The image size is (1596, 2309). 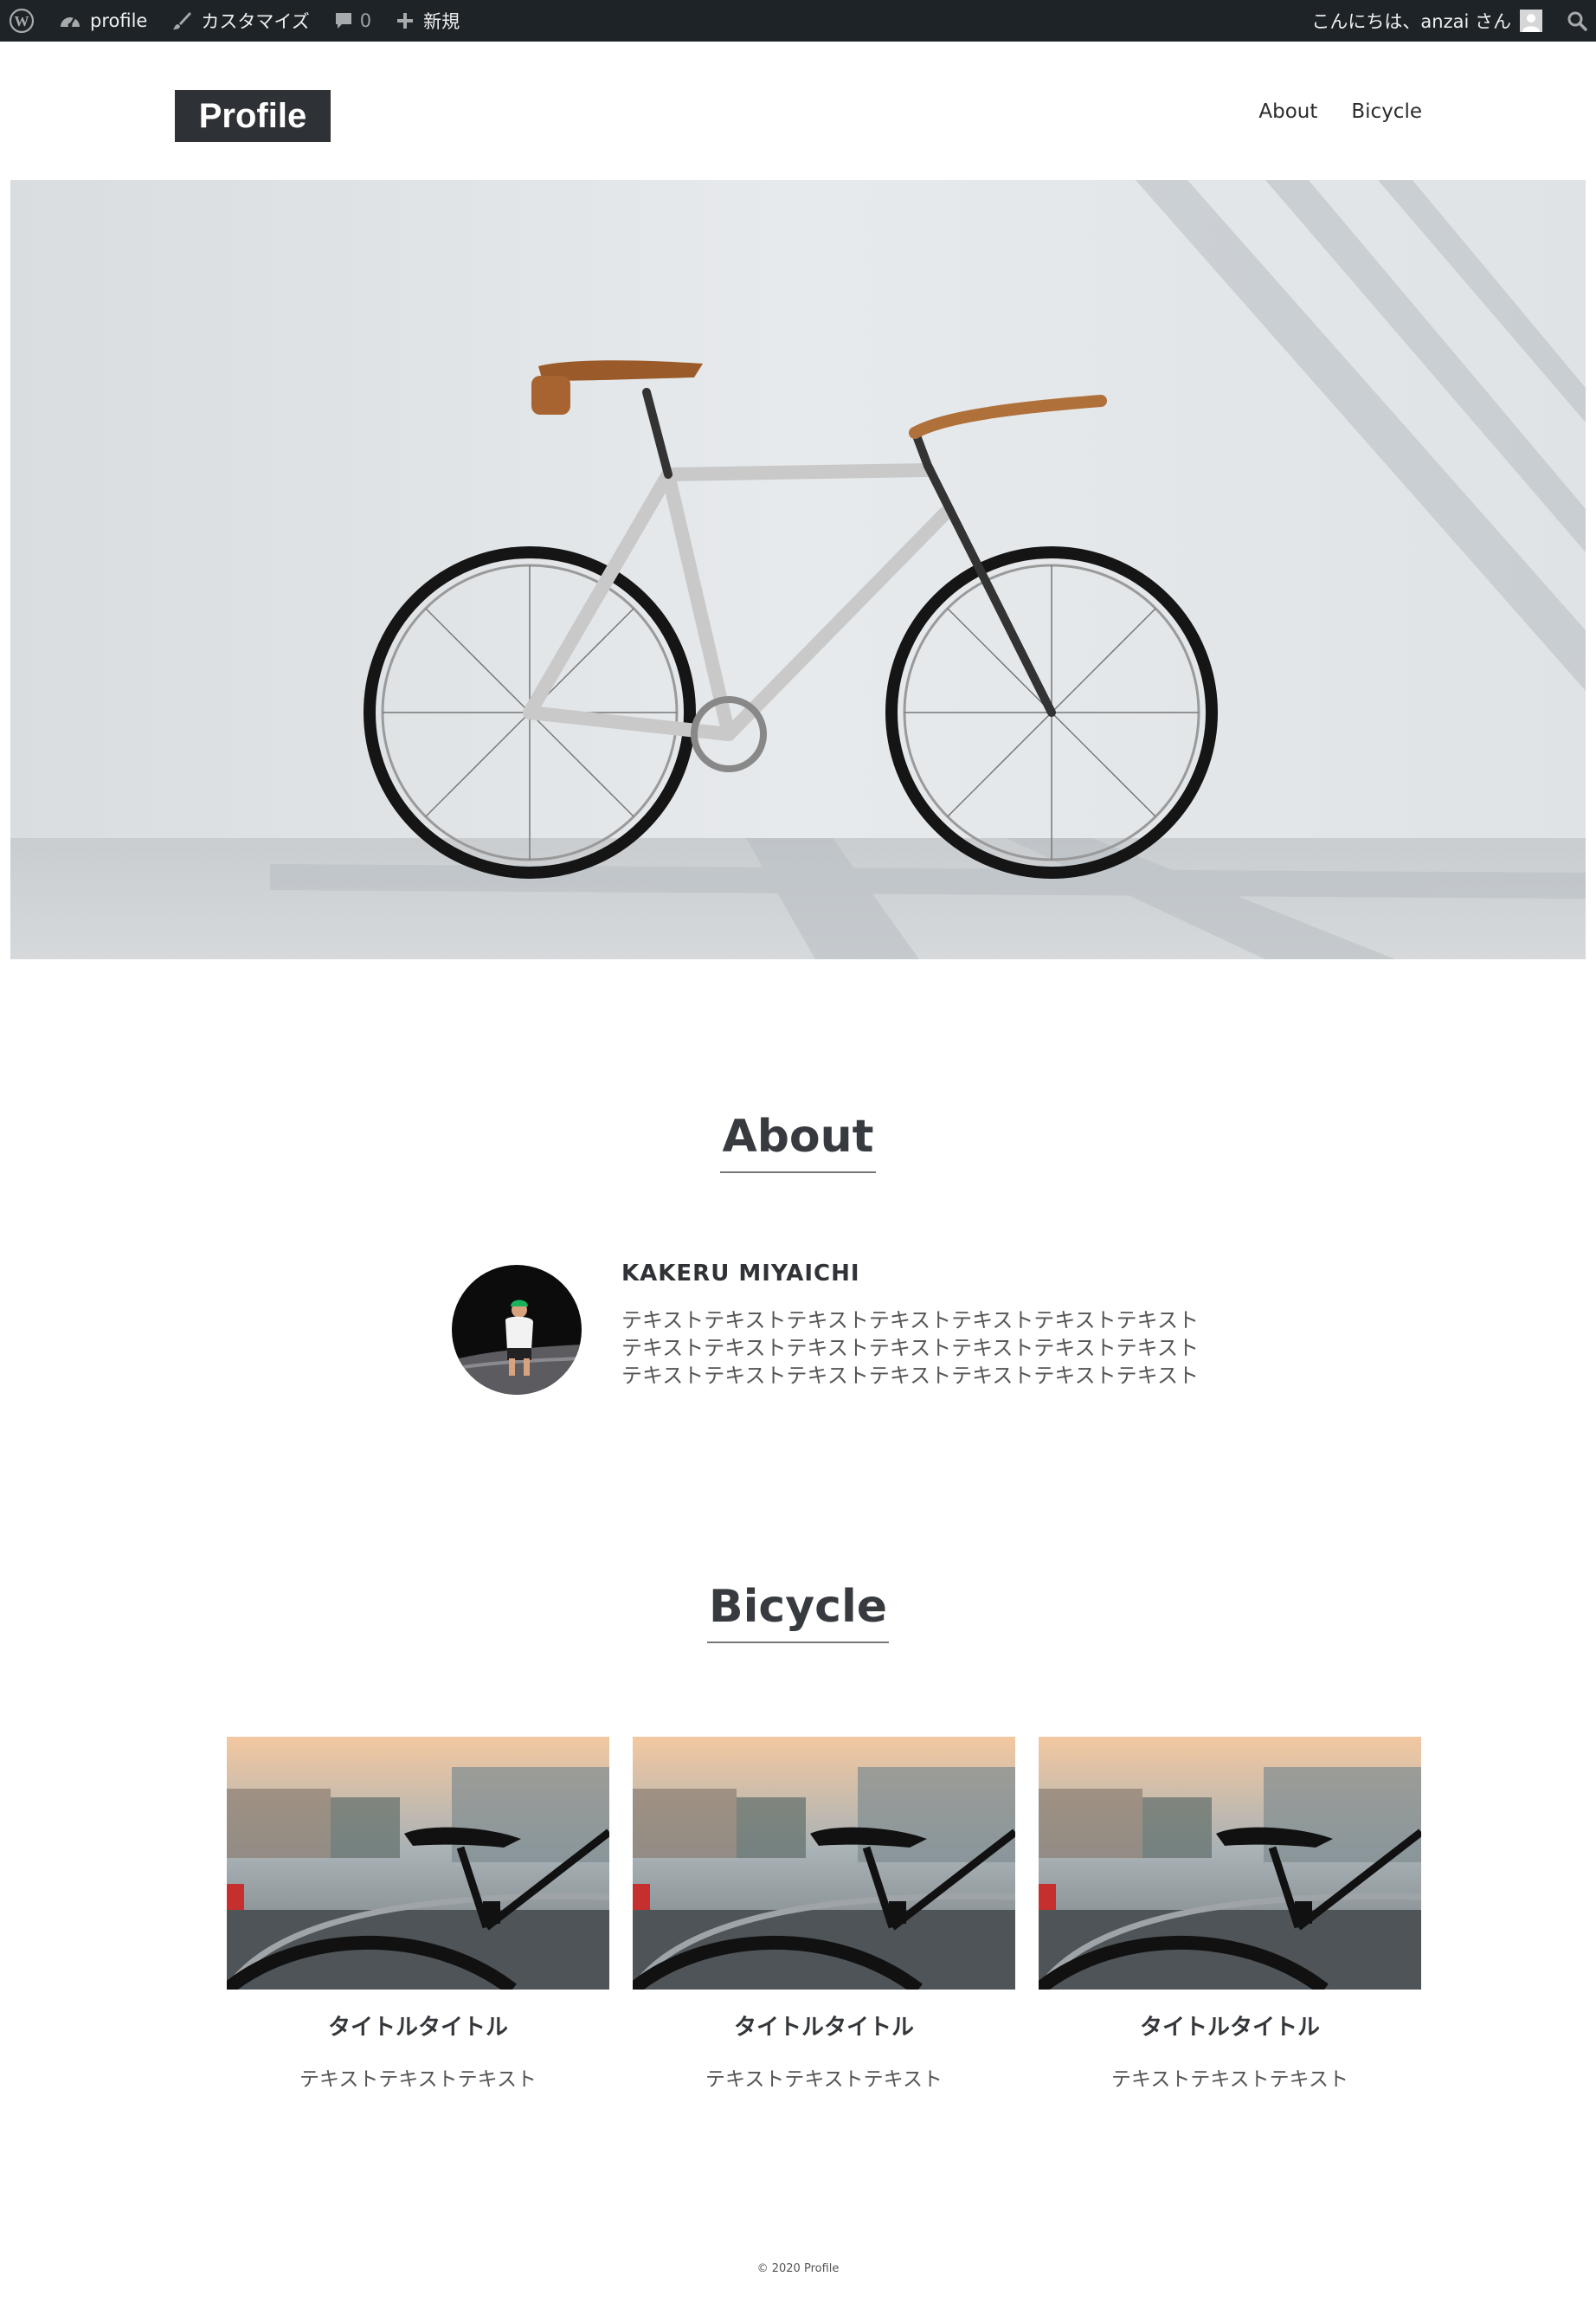 I want to click on about-section-title: About, so click(x=798, y=1142).